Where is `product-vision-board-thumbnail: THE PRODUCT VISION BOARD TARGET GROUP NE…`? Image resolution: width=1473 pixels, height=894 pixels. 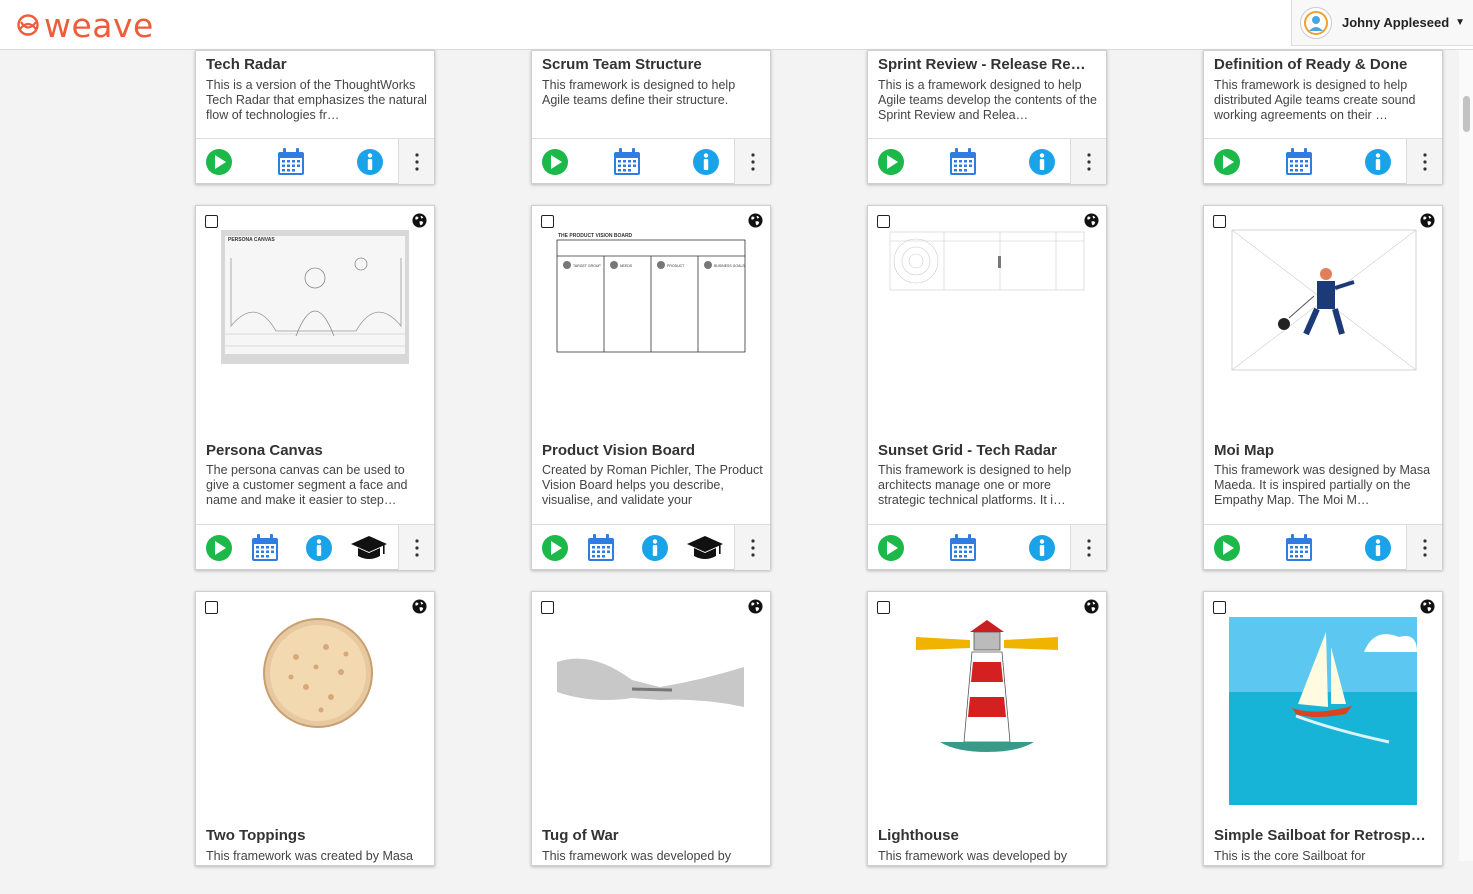
product-vision-board-thumbnail: THE PRODUCT VISION BOARD TARGET GROUP NE… is located at coordinates (651, 293).